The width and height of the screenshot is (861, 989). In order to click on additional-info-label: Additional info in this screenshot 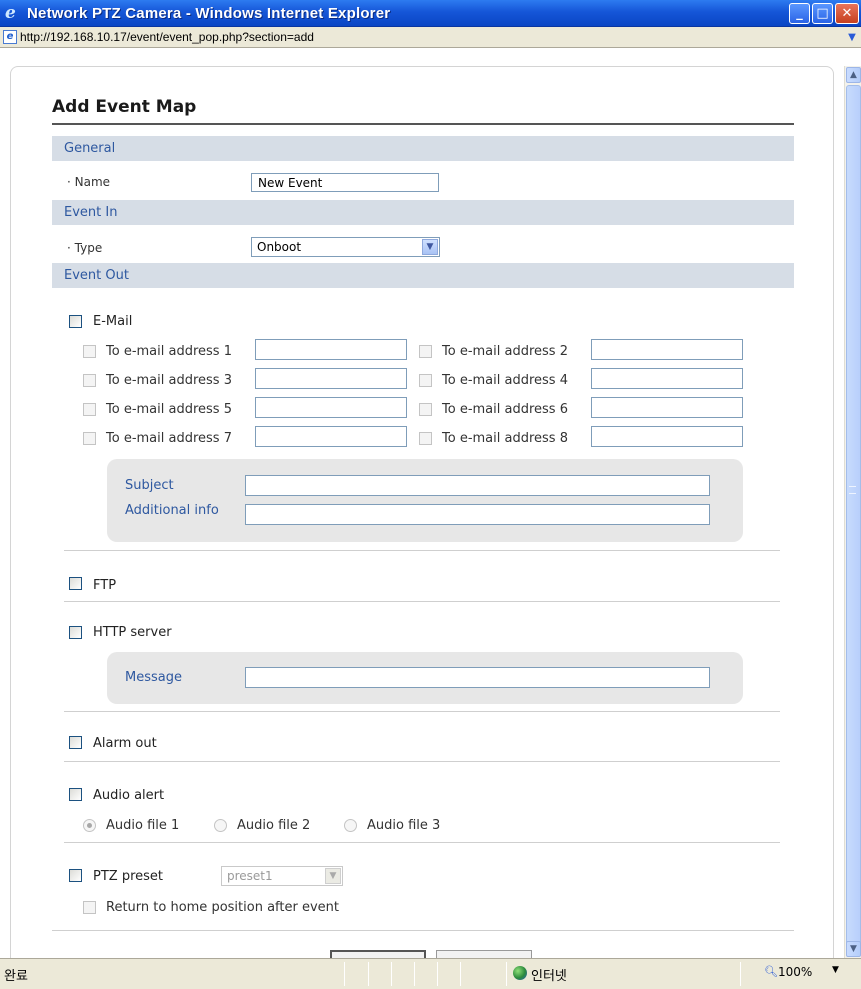, I will do `click(172, 510)`.